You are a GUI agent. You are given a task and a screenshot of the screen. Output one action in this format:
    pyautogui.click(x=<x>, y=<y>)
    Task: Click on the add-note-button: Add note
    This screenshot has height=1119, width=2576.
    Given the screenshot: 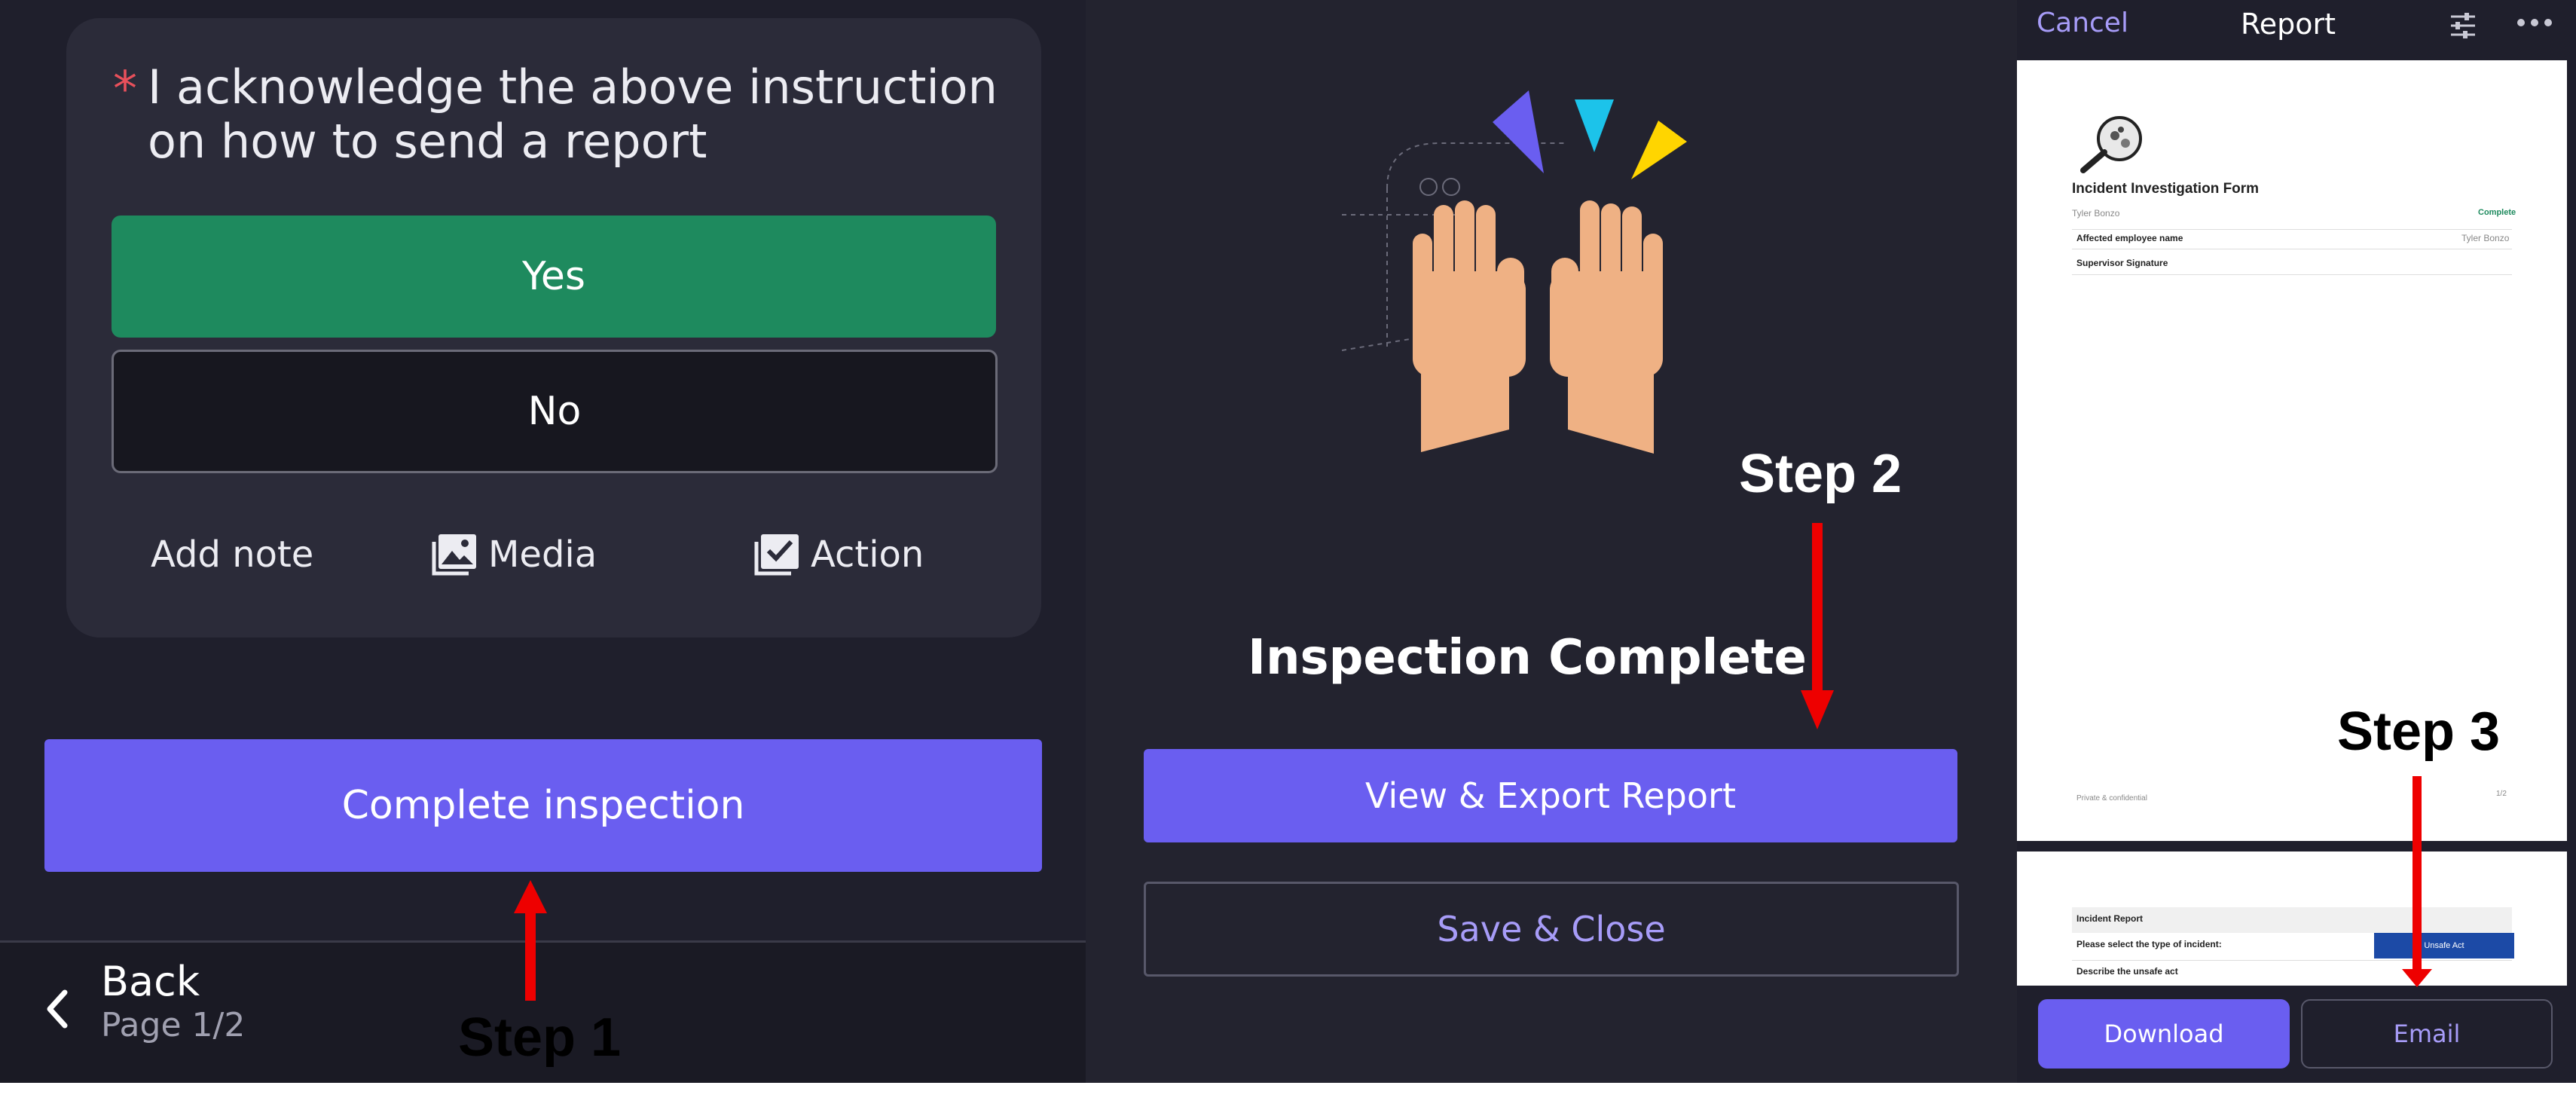 What is the action you would take?
    pyautogui.click(x=232, y=554)
    